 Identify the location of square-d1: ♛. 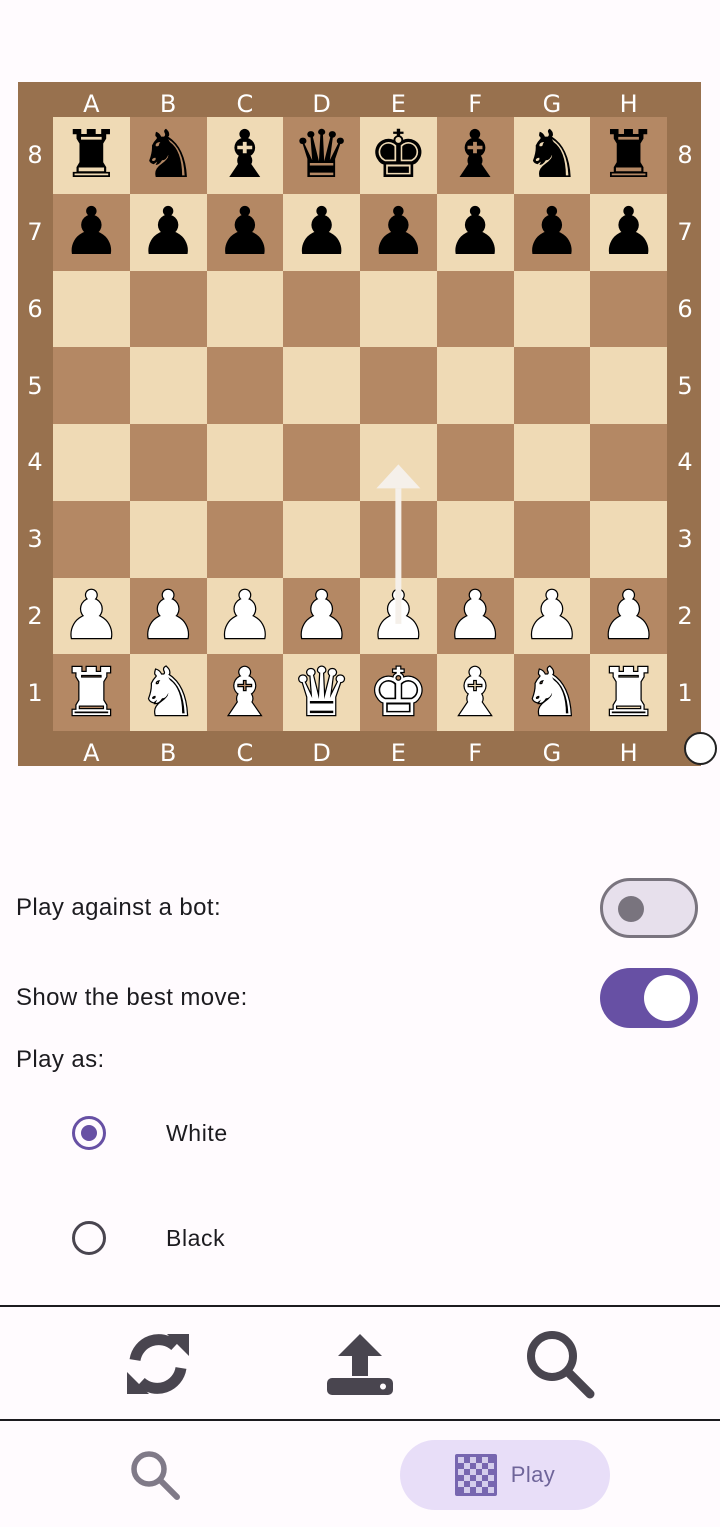
(321, 692).